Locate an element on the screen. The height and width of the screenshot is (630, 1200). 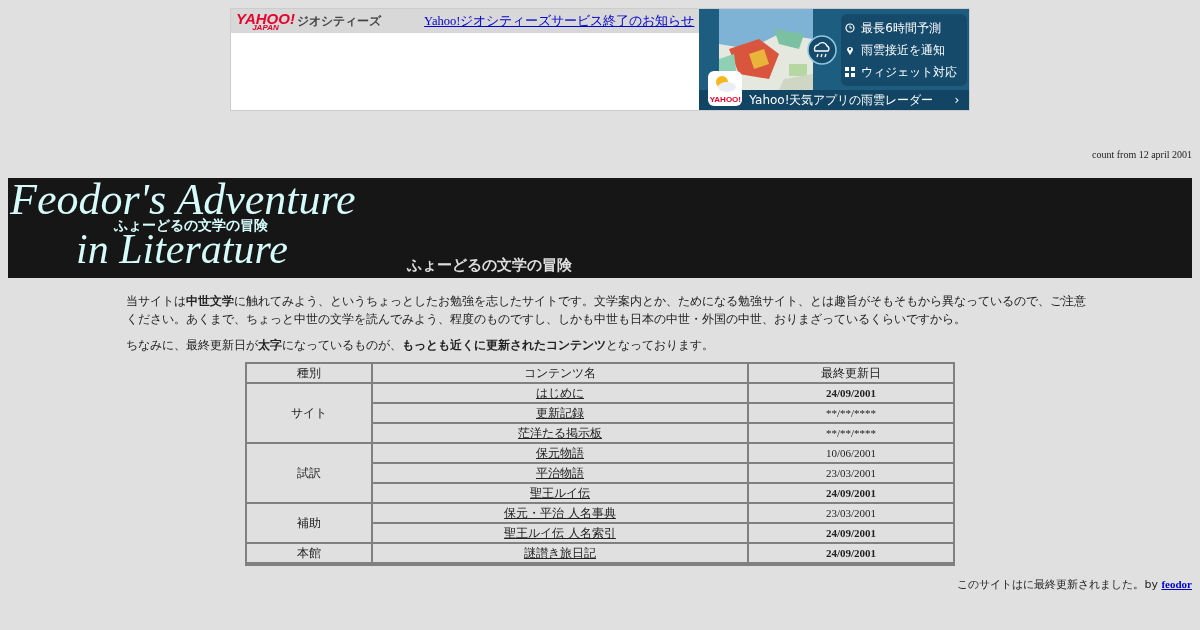
visit-counter-text: count from 12 april 2001 is located at coordinates (1142, 154).